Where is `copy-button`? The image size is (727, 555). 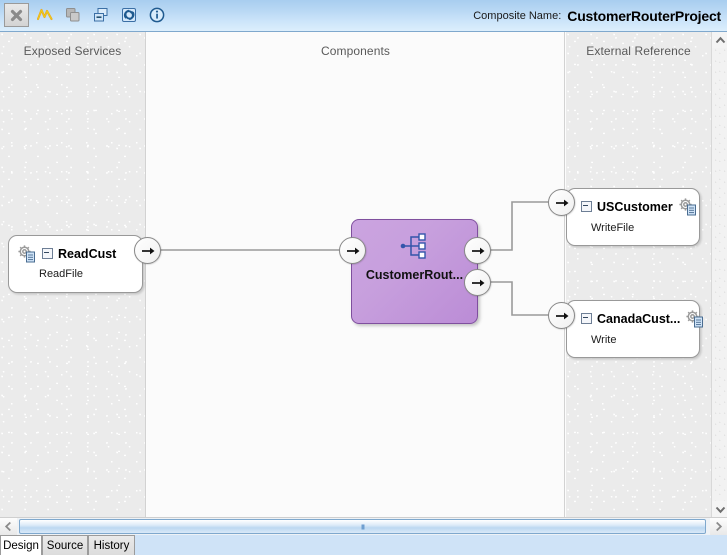
copy-button is located at coordinates (72, 15).